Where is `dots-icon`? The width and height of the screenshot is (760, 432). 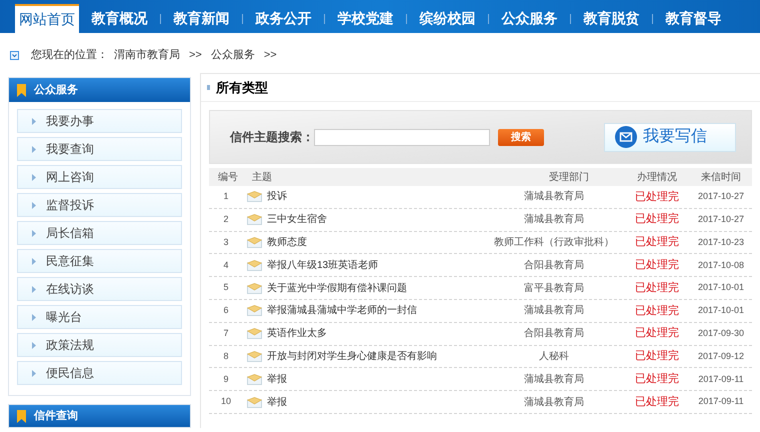
dots-icon is located at coordinates (208, 87).